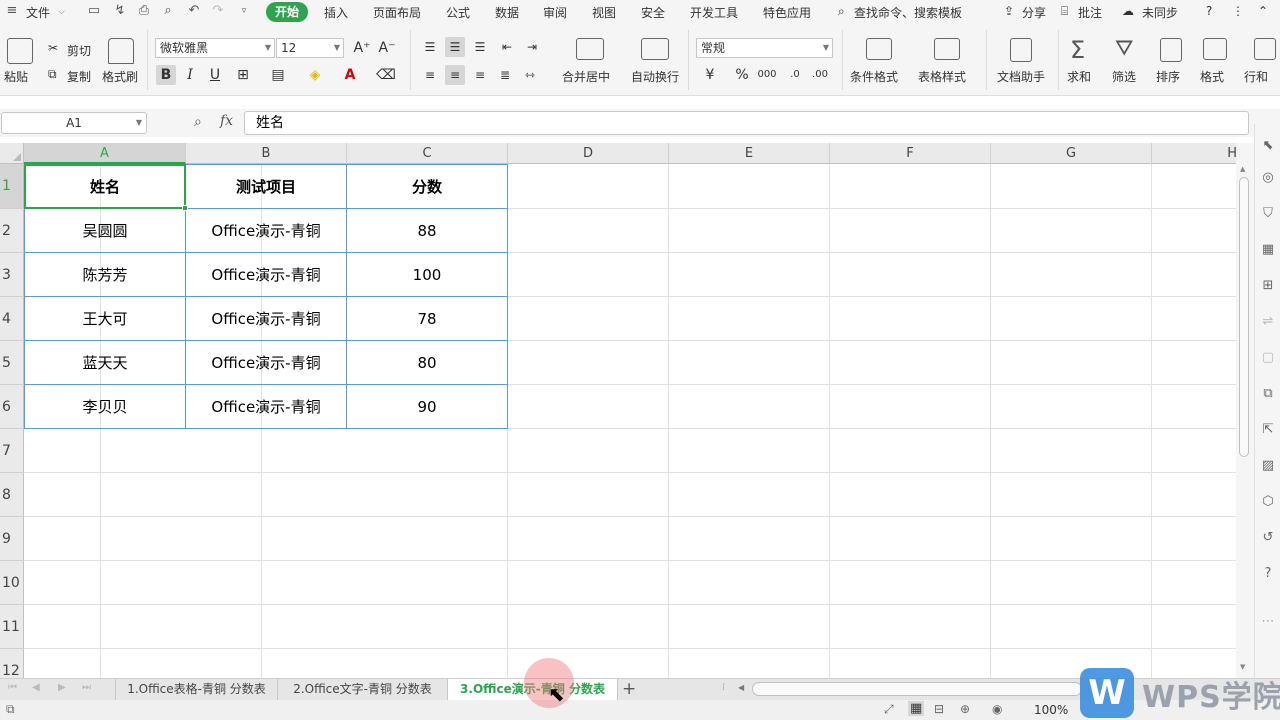 This screenshot has height=720, width=1280. What do you see at coordinates (1238, 11) in the screenshot?
I see `more-icon: ⋮` at bounding box center [1238, 11].